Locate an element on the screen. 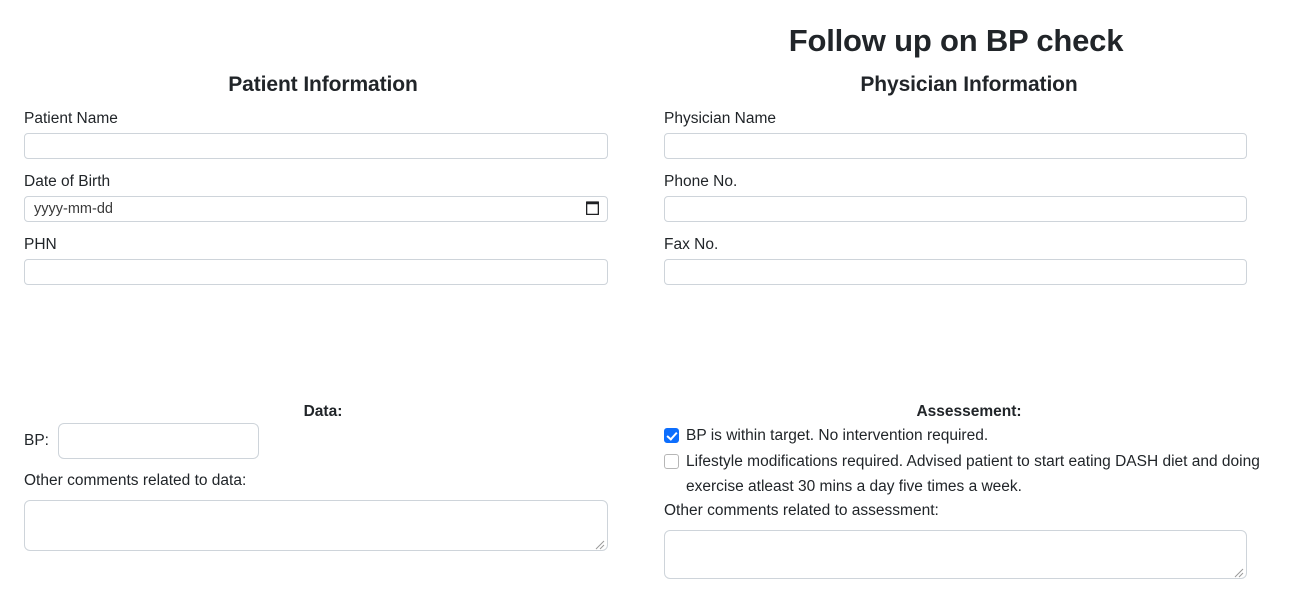  patient-name-input is located at coordinates (316, 146).